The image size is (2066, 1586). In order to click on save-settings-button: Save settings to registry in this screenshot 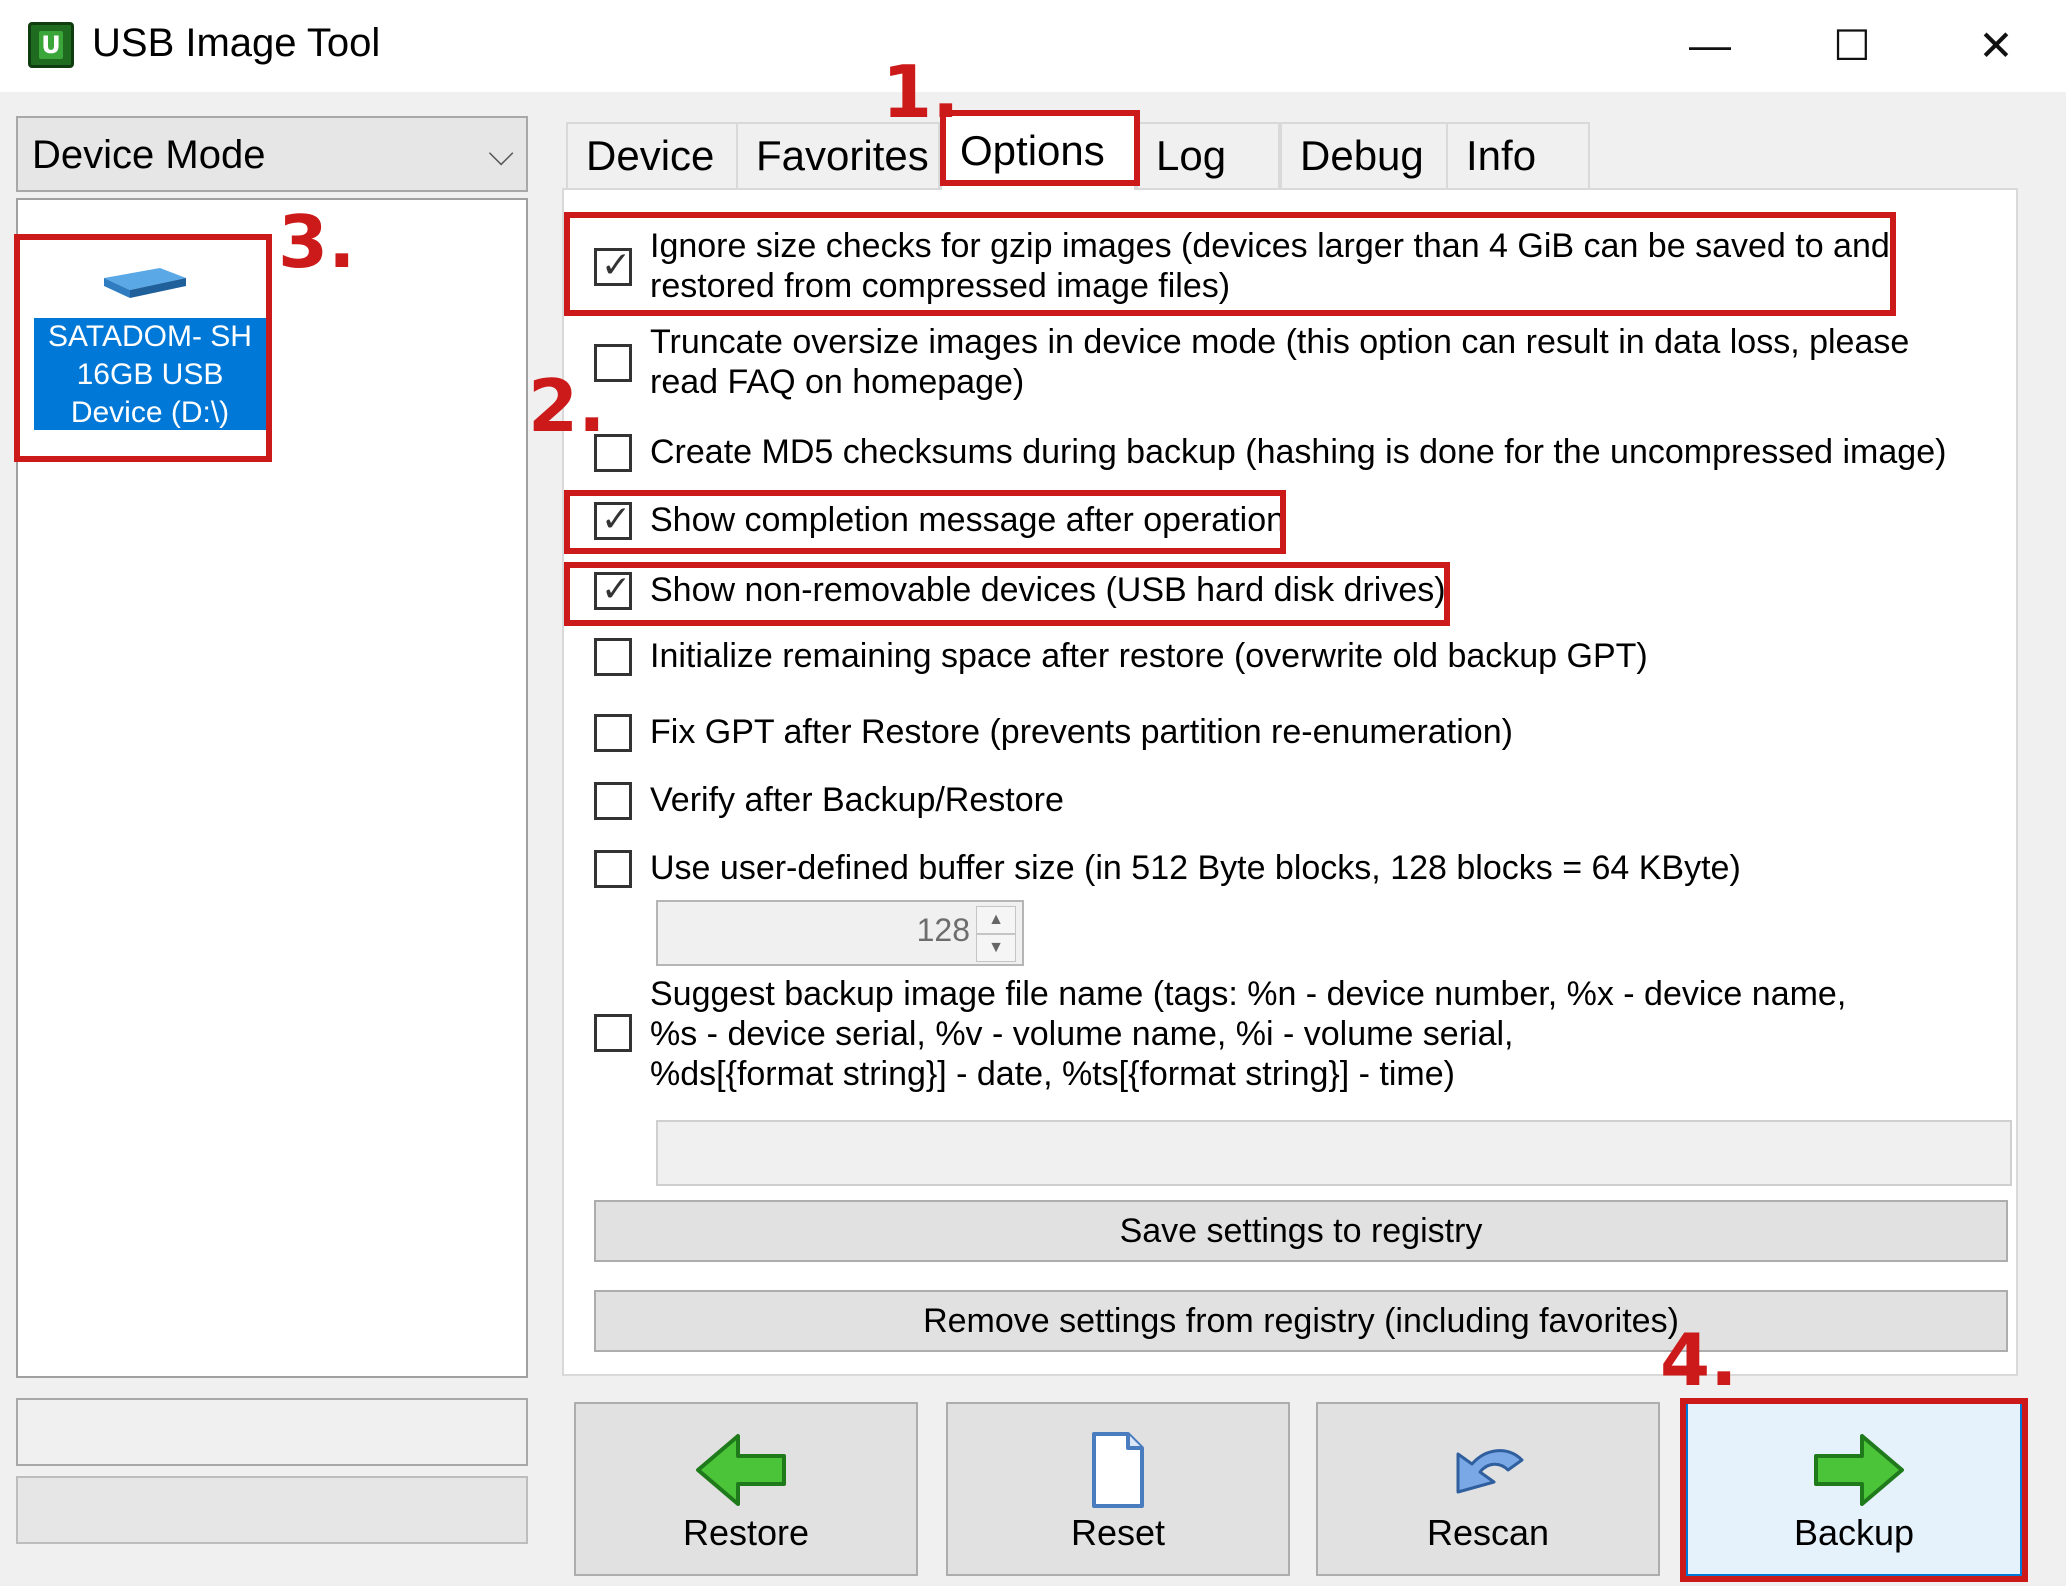, I will do `click(1301, 1231)`.